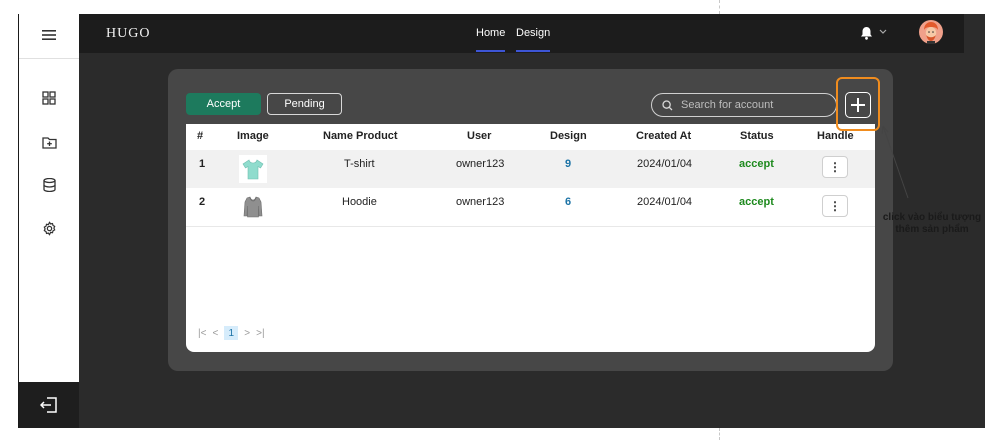 This screenshot has height=440, width=1002. What do you see at coordinates (49, 35) in the screenshot?
I see `menu-icon` at bounding box center [49, 35].